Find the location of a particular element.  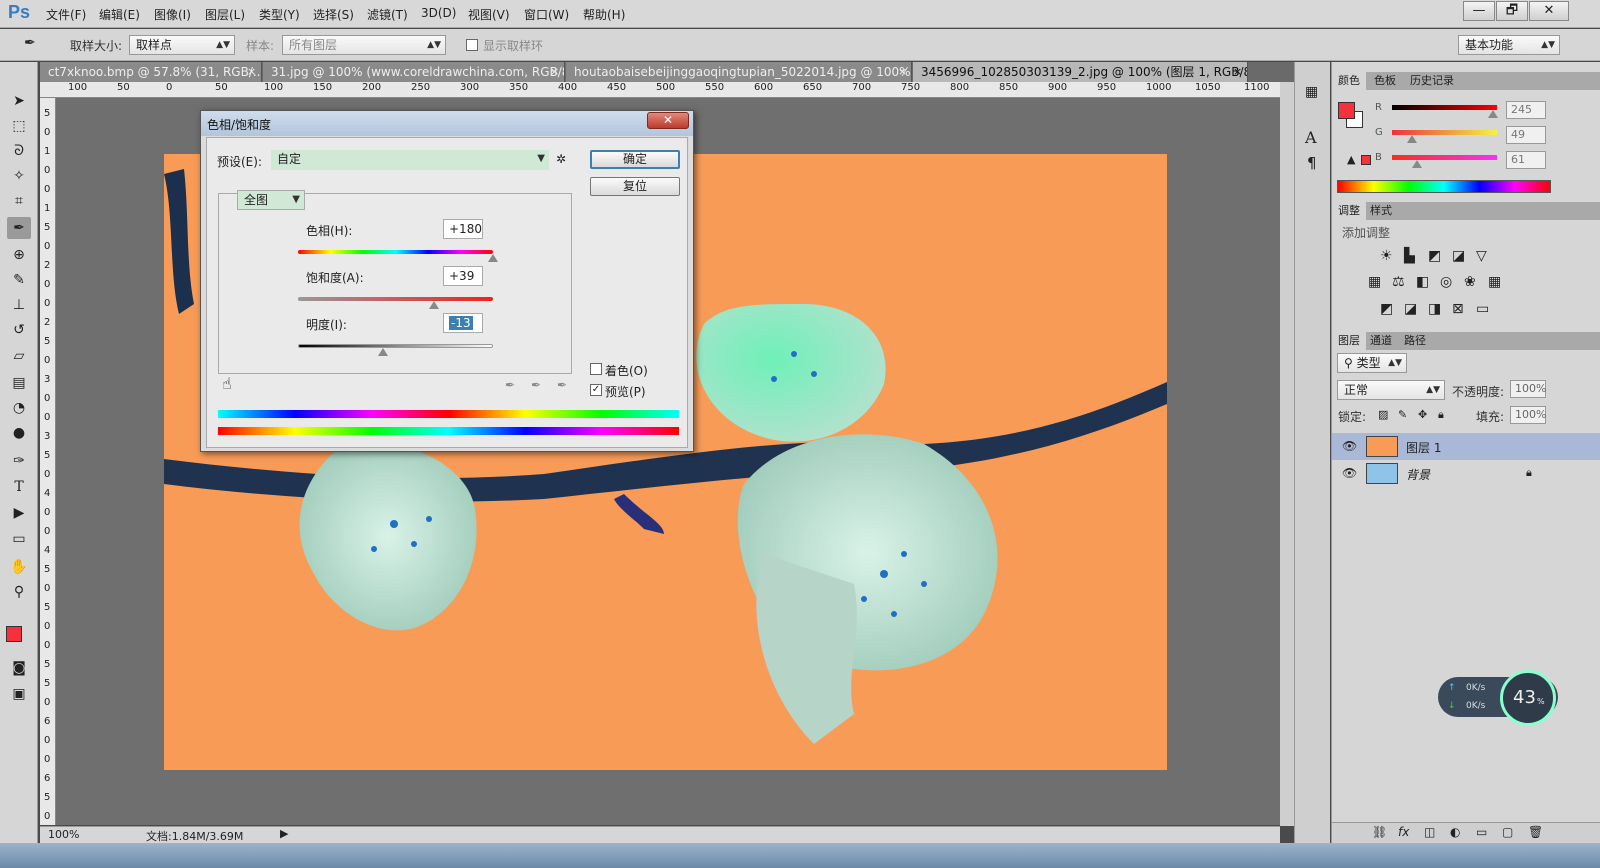

menu-image: 图像(I) is located at coordinates (172, 14).